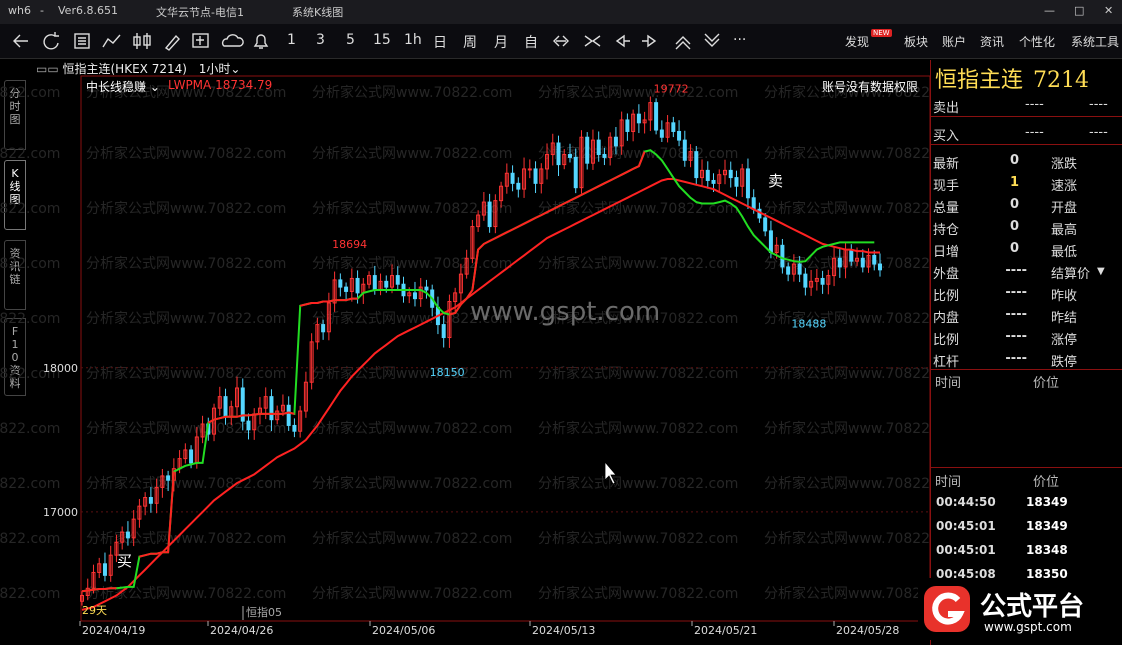 The image size is (1122, 645). What do you see at coordinates (138, 68) in the screenshot?
I see `chart-title: ▭▭ 恒指主连(HKEX 7214) 1小时⌄` at bounding box center [138, 68].